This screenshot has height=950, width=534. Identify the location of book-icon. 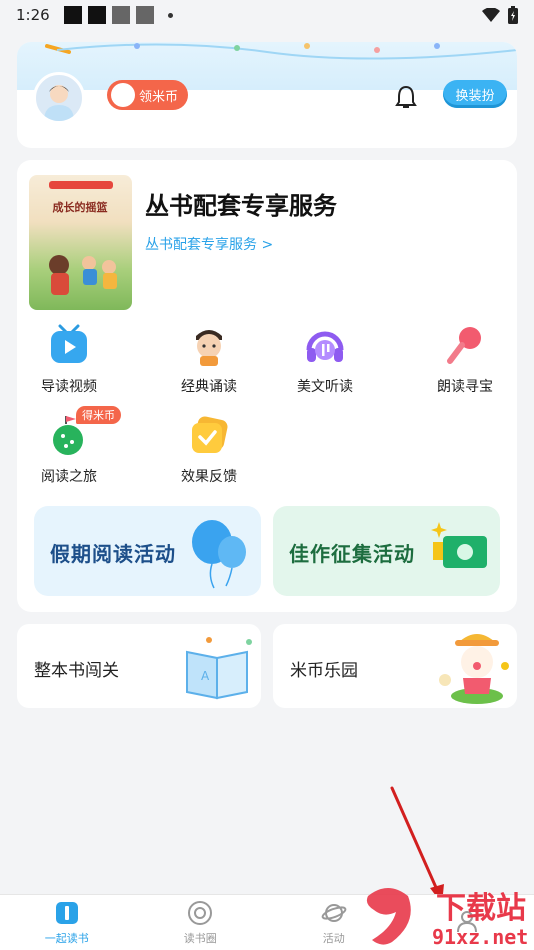
(66, 912).